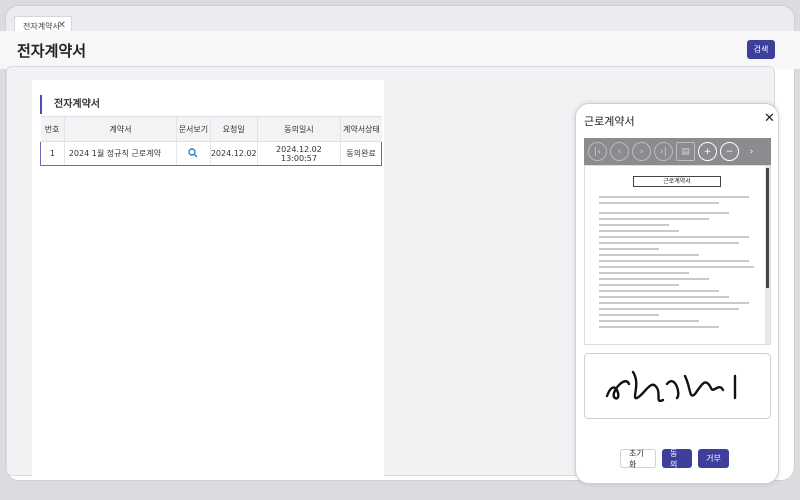 Image resolution: width=800 pixels, height=500 pixels. I want to click on scrollbar, so click(767, 255).